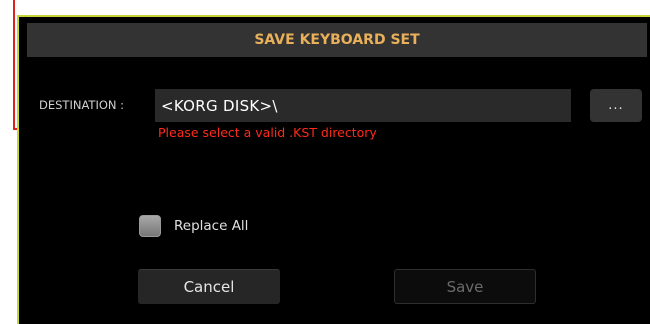  Describe the element at coordinates (363, 105) in the screenshot. I see `destination-field: <KORG DISK>\` at that location.